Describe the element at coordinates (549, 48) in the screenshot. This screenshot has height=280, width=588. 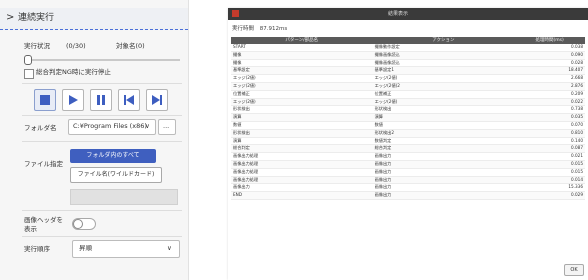
I see `table-cell: 0.038` at that location.